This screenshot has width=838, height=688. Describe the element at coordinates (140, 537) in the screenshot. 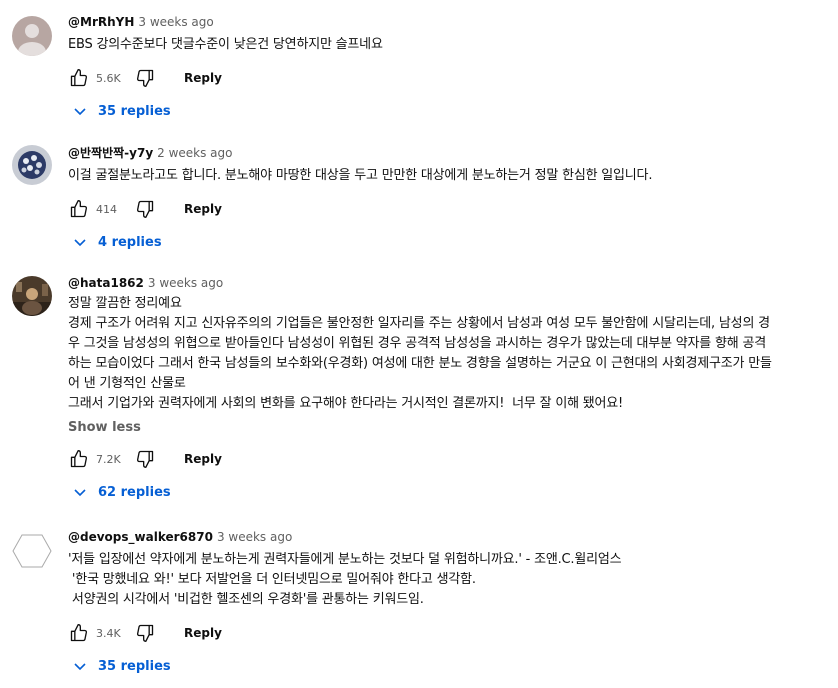

I see `author-name: @devops_walker6870` at that location.